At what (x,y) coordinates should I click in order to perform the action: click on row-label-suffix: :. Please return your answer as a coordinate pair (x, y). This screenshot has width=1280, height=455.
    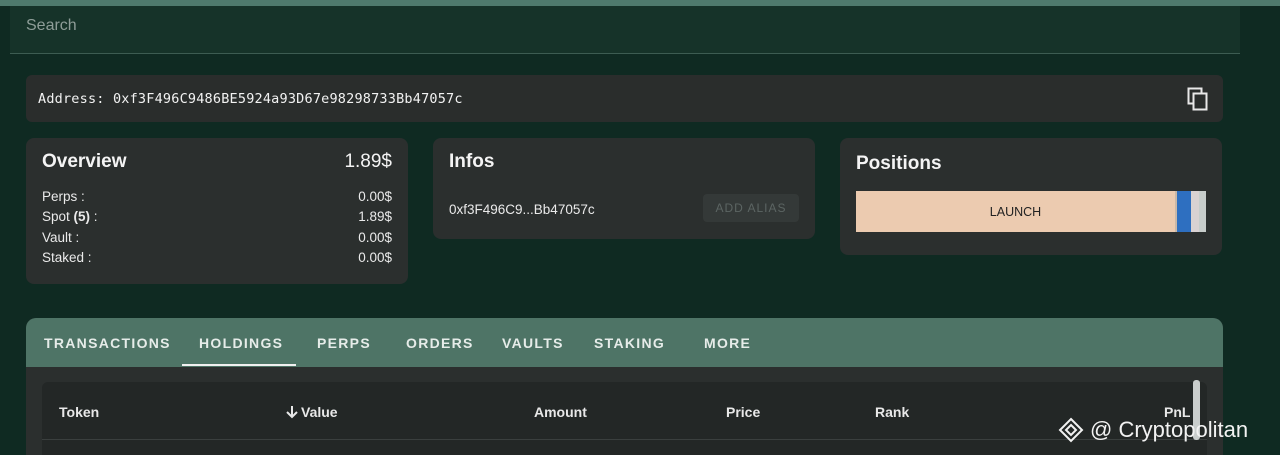
    Looking at the image, I should click on (94, 216).